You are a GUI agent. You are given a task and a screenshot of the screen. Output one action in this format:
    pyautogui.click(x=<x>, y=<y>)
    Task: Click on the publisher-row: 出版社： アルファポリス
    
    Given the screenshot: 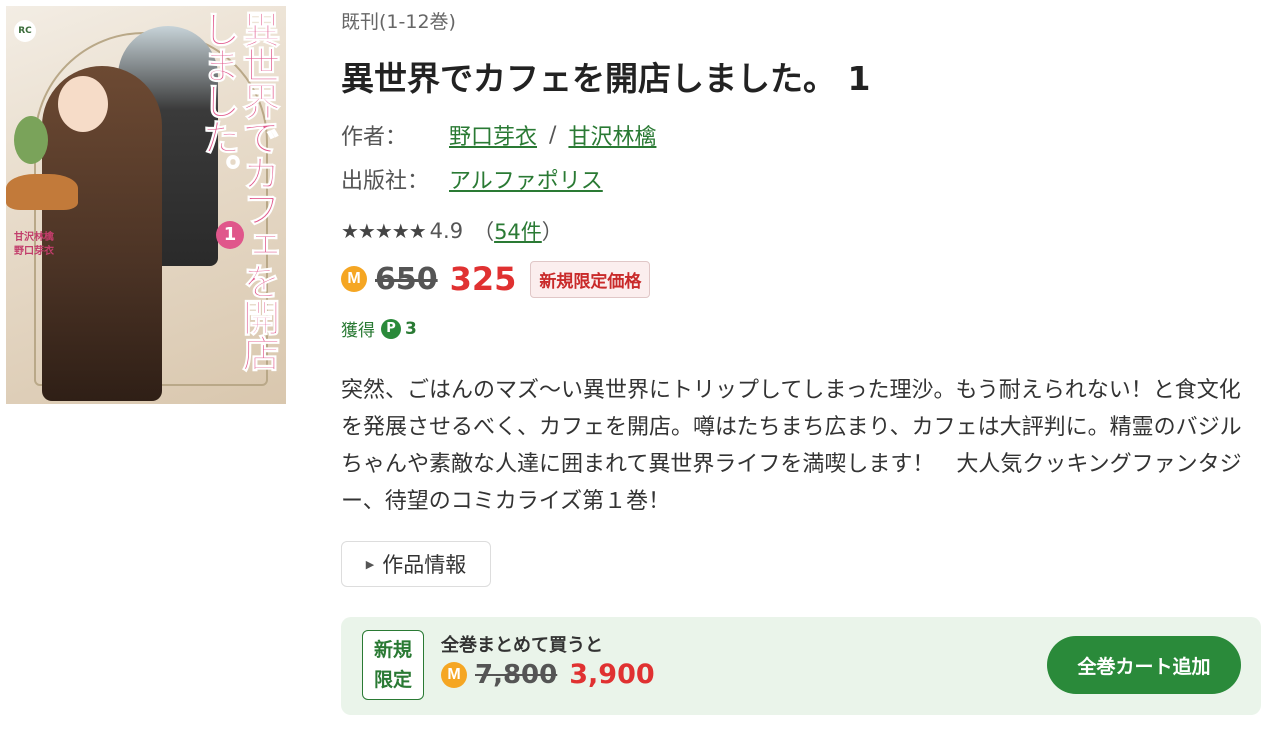 What is the action you would take?
    pyautogui.click(x=472, y=179)
    